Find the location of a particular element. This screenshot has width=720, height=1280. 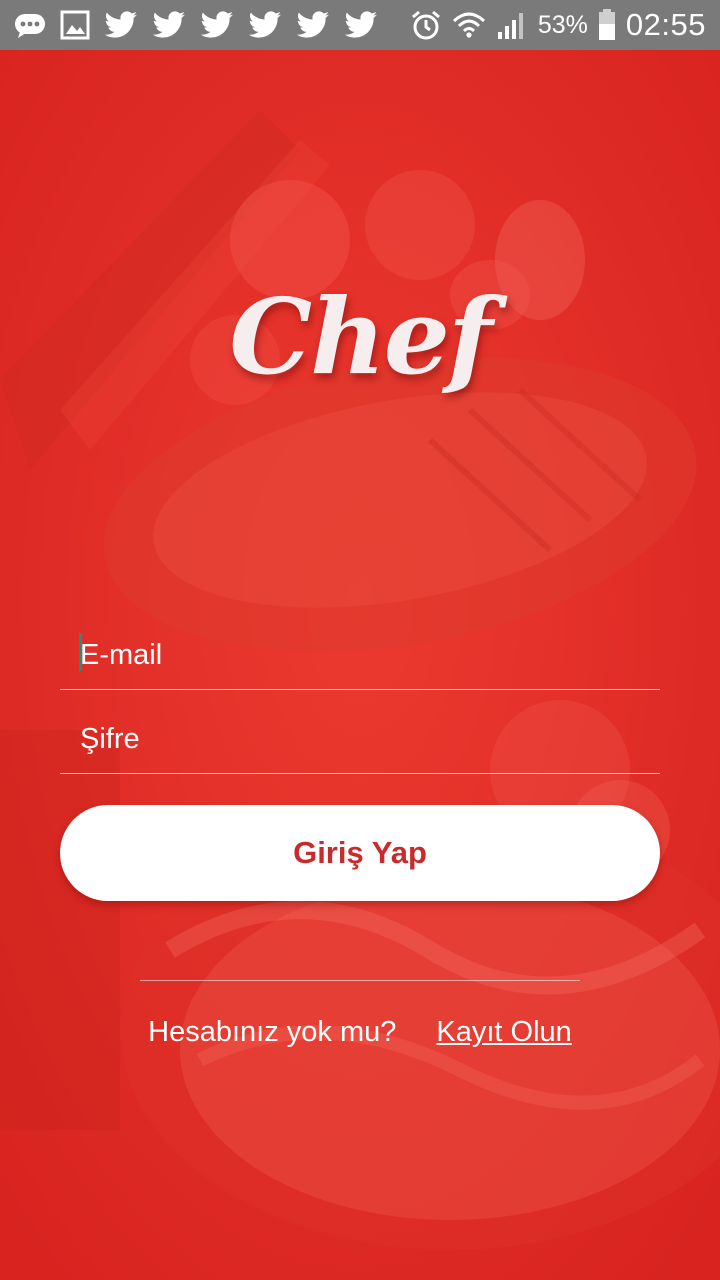

signup-link: Kayıt Olun is located at coordinates (503, 1032).